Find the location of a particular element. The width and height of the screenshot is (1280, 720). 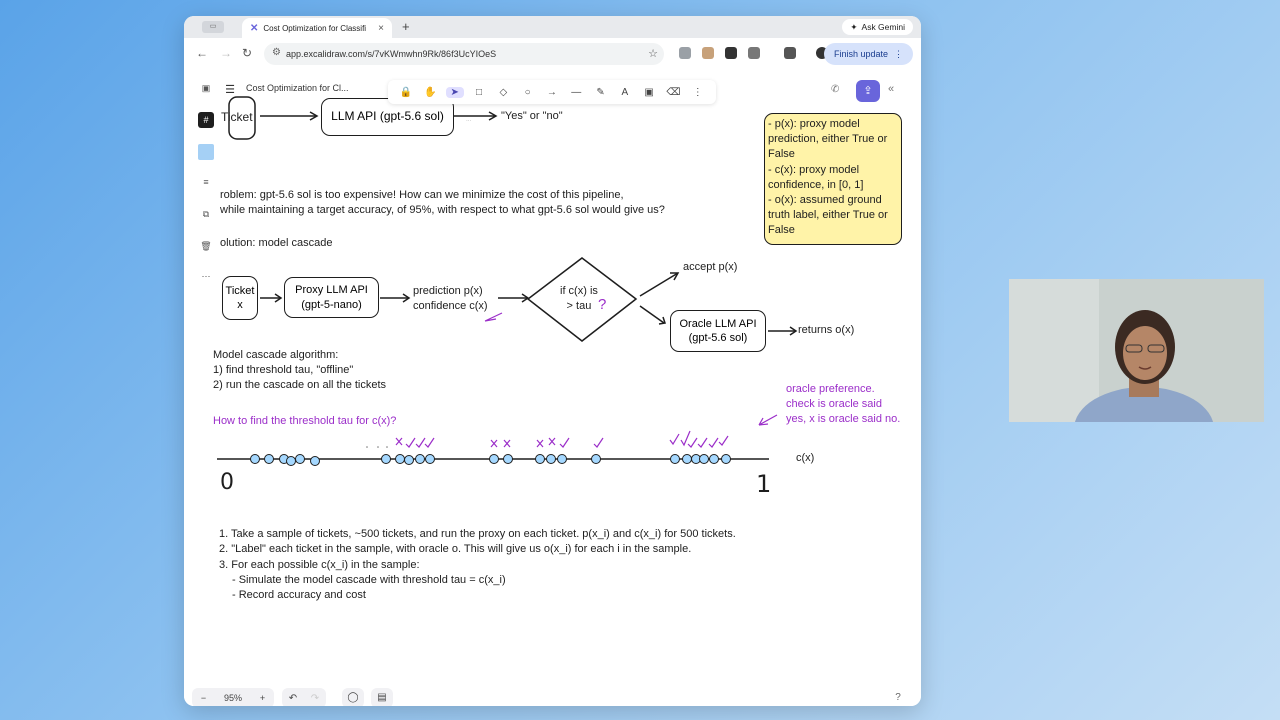

stroke-color-swatch is located at coordinates (206, 152).